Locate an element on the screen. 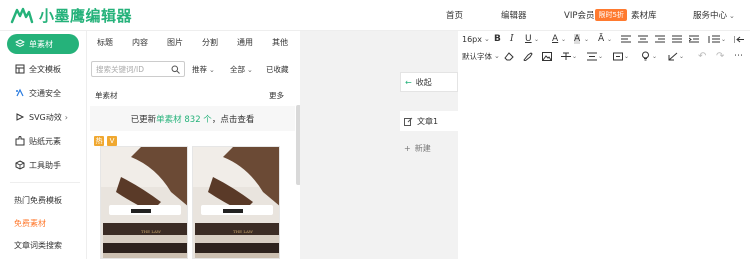  logo-text: 小墨鹰编辑器 is located at coordinates (86, 15).